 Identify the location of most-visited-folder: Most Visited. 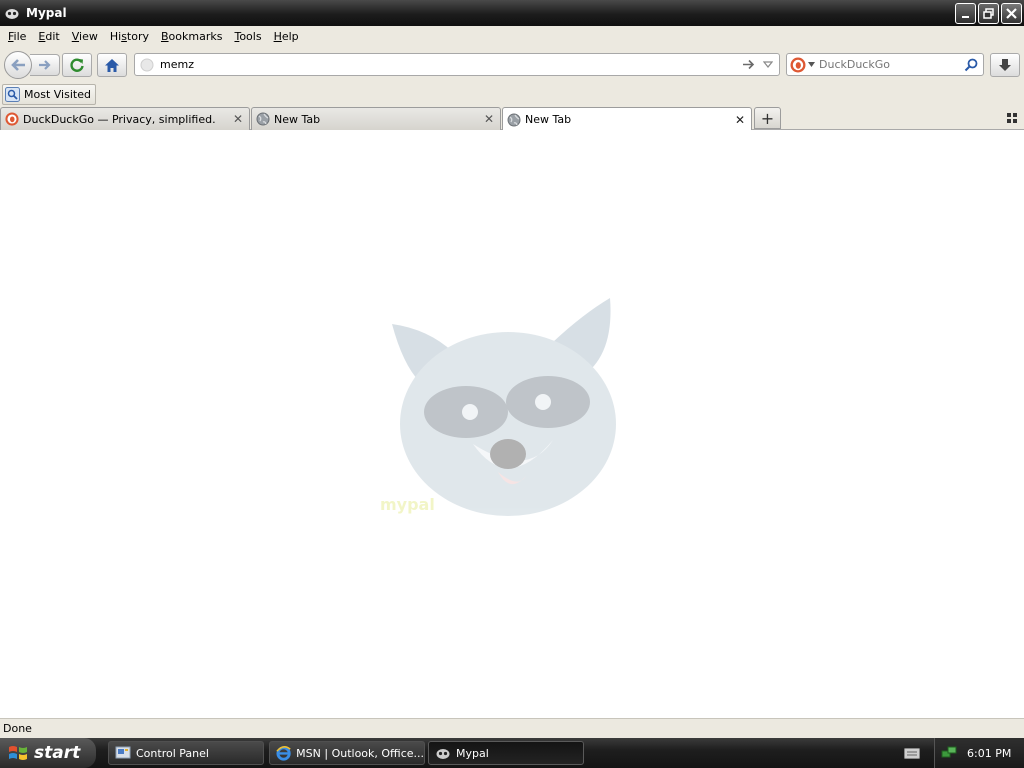
(49, 94).